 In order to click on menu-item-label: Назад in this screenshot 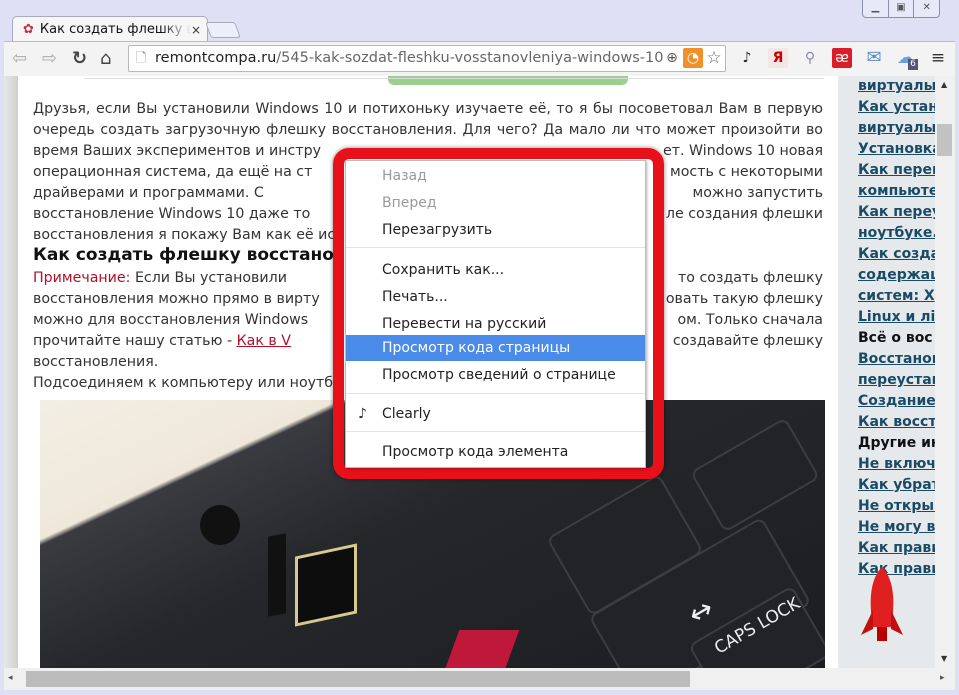, I will do `click(404, 176)`.